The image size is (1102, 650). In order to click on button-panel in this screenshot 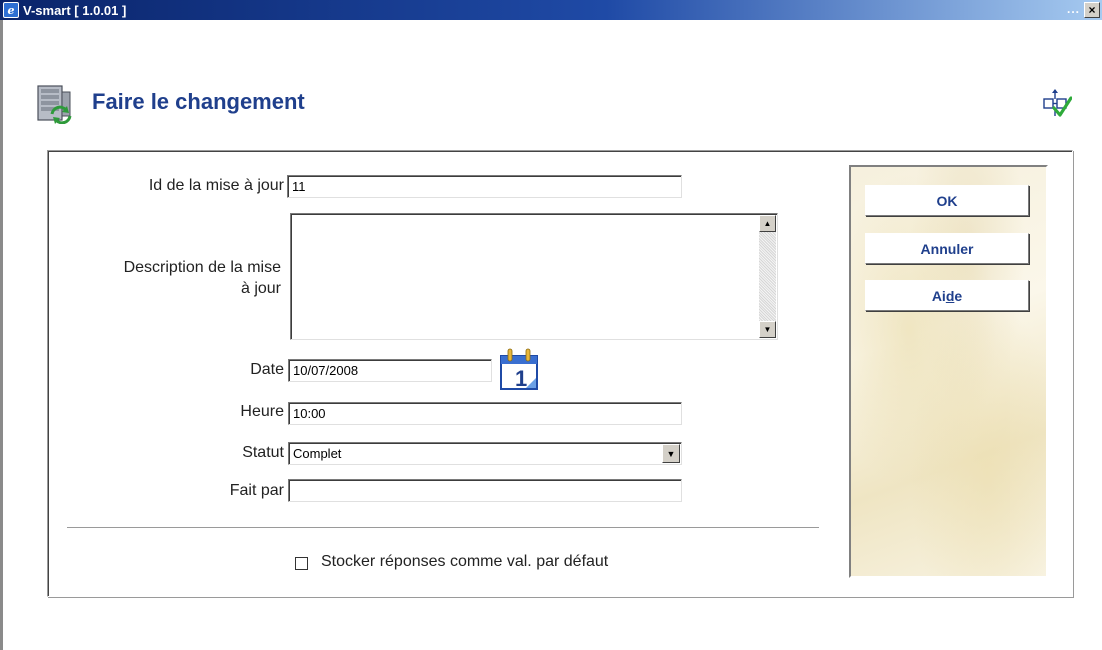, I will do `click(948, 371)`.